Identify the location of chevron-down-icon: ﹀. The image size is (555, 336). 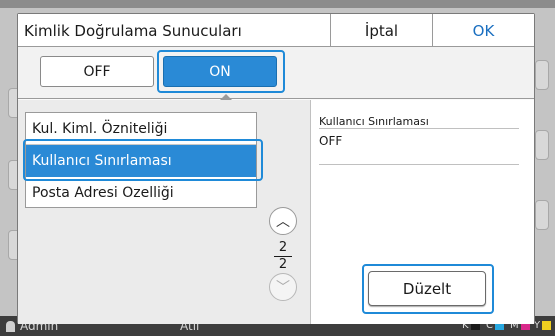
(283, 288).